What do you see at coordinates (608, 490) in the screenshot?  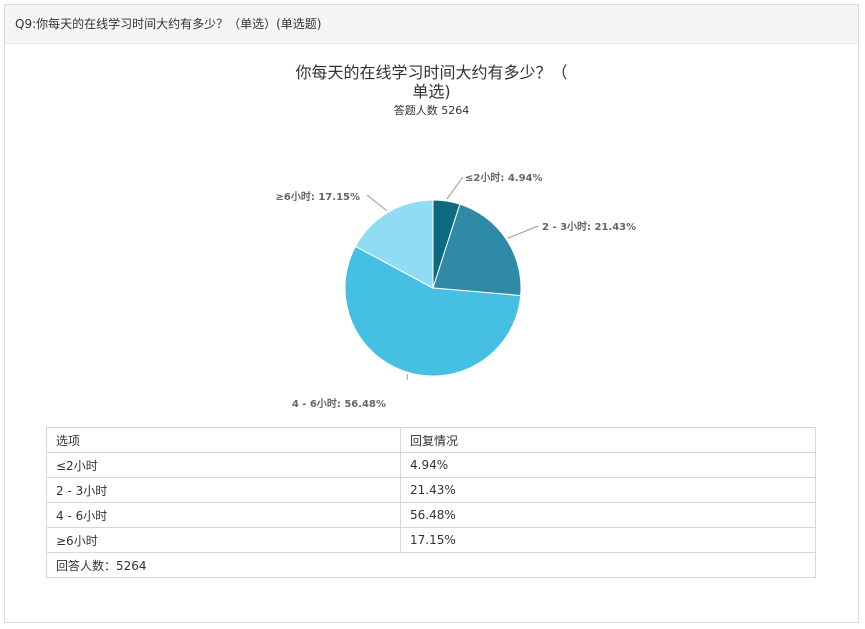 I see `percent-cell: 21.43%` at bounding box center [608, 490].